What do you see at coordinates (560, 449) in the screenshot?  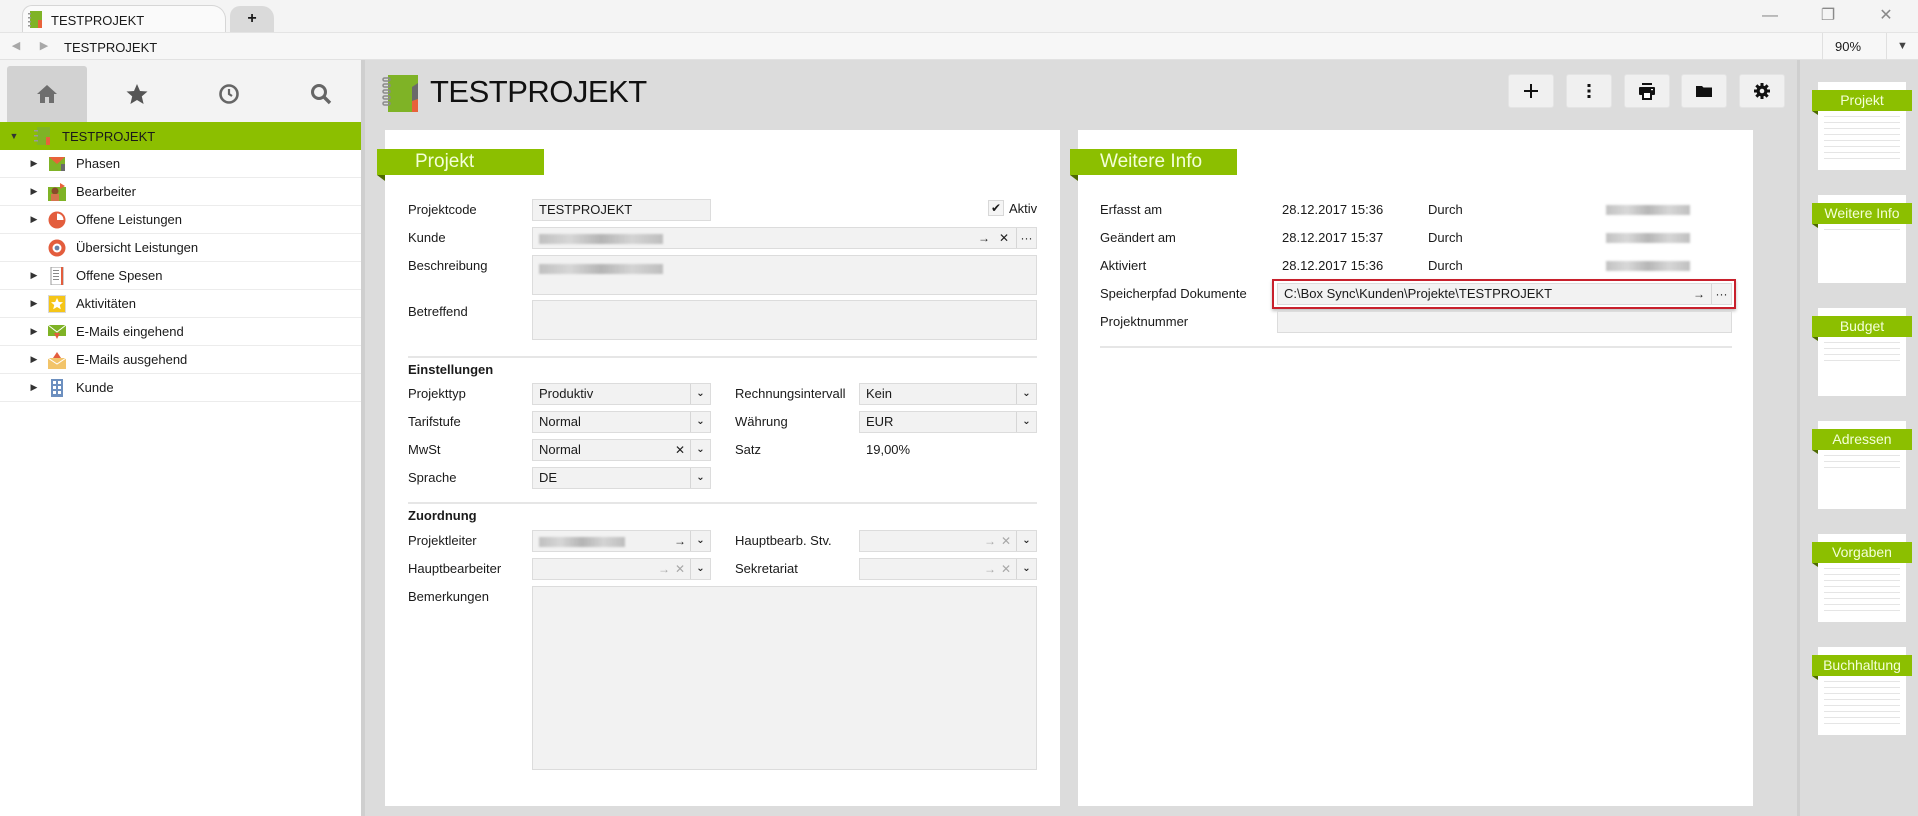 I see `mwst-value: Normal` at bounding box center [560, 449].